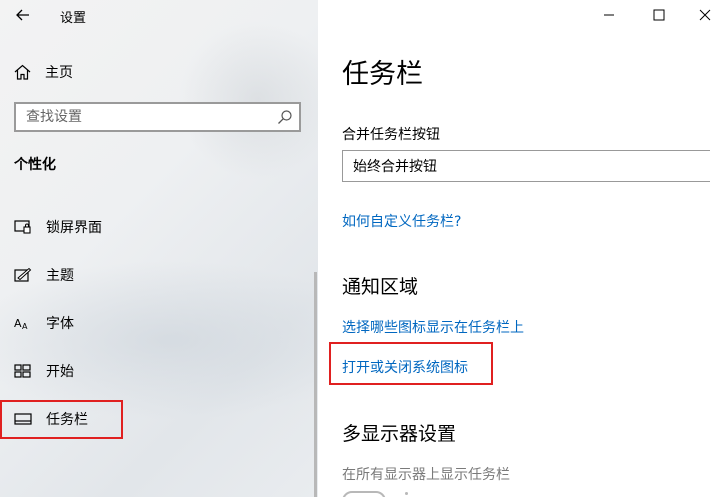 This screenshot has width=725, height=497. Describe the element at coordinates (426, 475) in the screenshot. I see `show-all-displays-label: 在所有显示器上显示任务栏` at that location.